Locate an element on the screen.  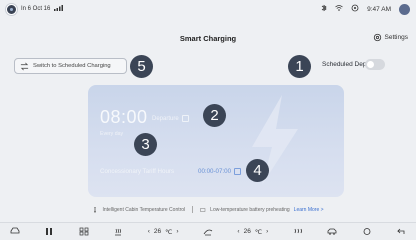
offpeak-label: Concessionary Tariff Hours is located at coordinates (137, 171).